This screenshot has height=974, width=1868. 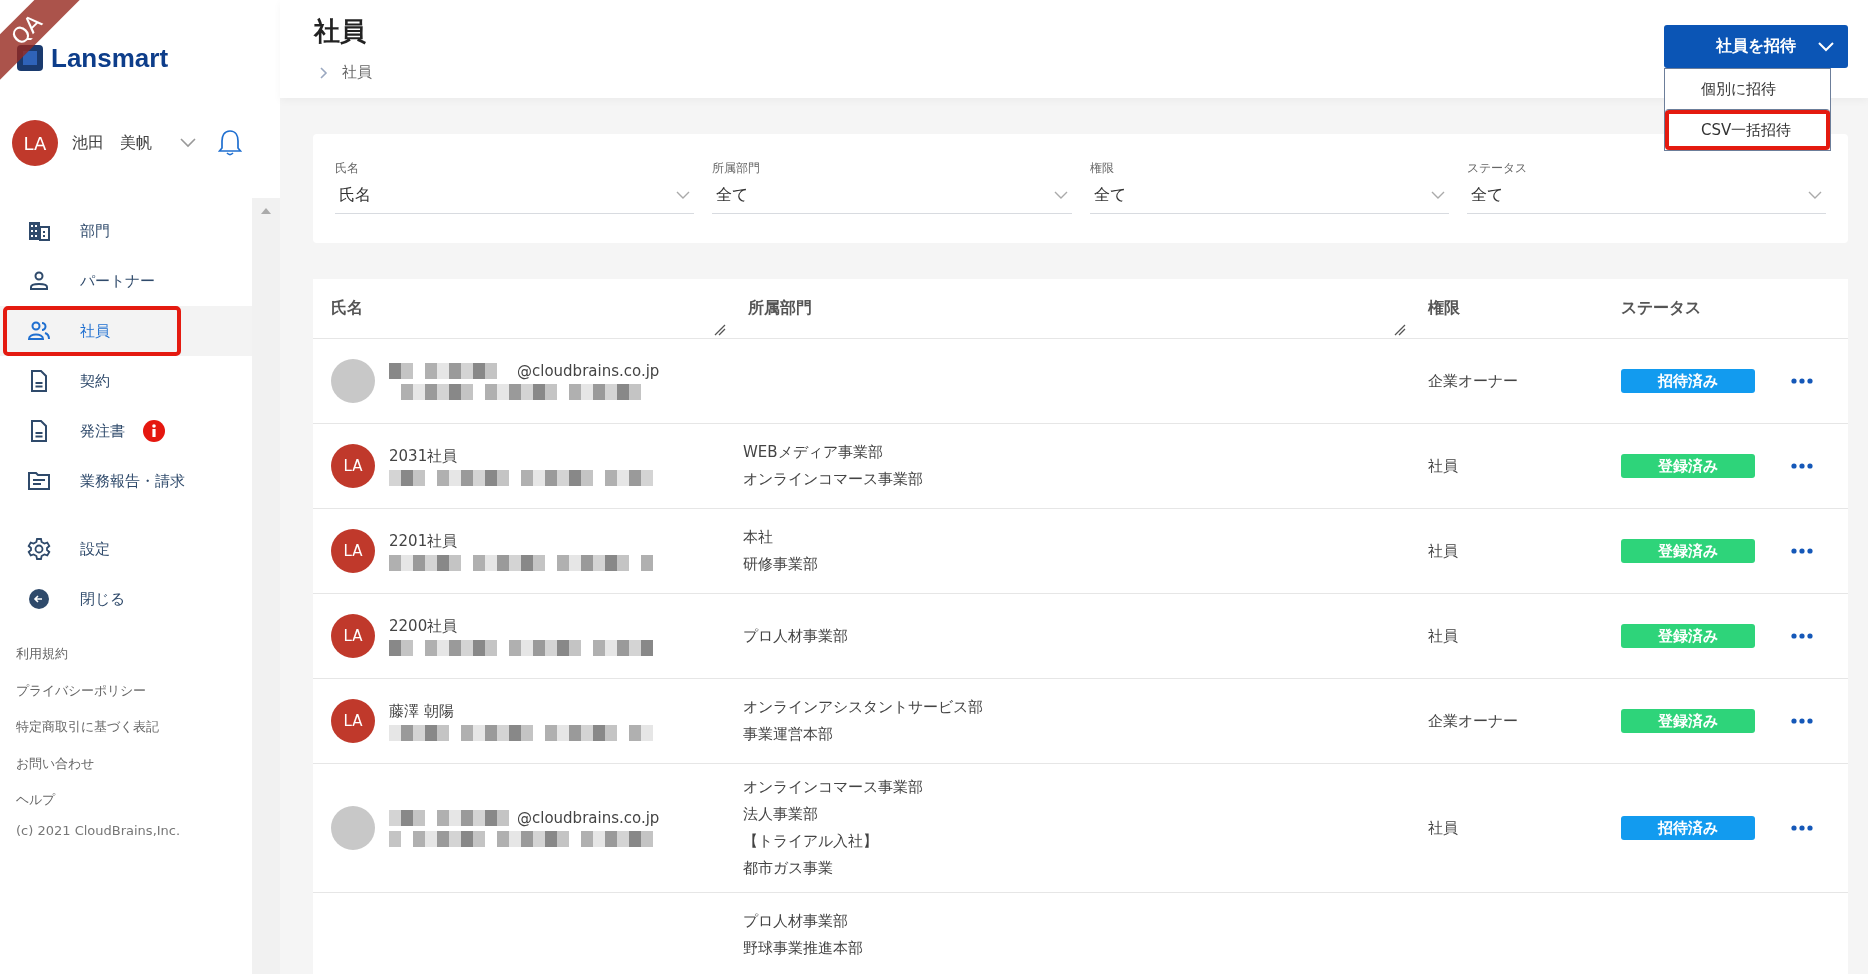 What do you see at coordinates (98, 829) in the screenshot?
I see `copyright-text: (c) 2021 CloudBrains,Inc.` at bounding box center [98, 829].